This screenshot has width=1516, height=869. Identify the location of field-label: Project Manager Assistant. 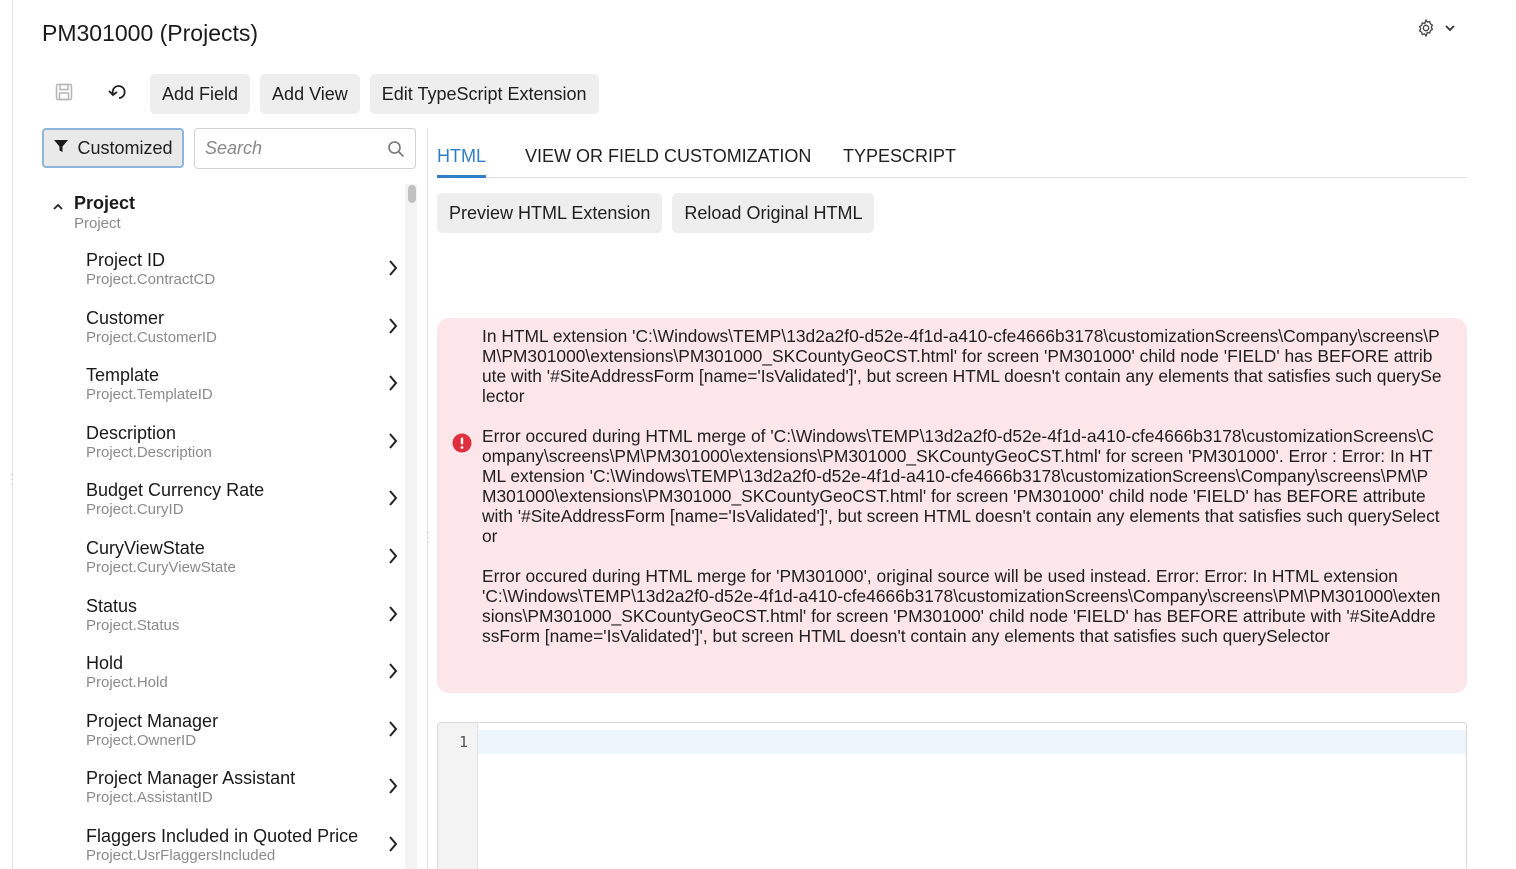
(191, 778).